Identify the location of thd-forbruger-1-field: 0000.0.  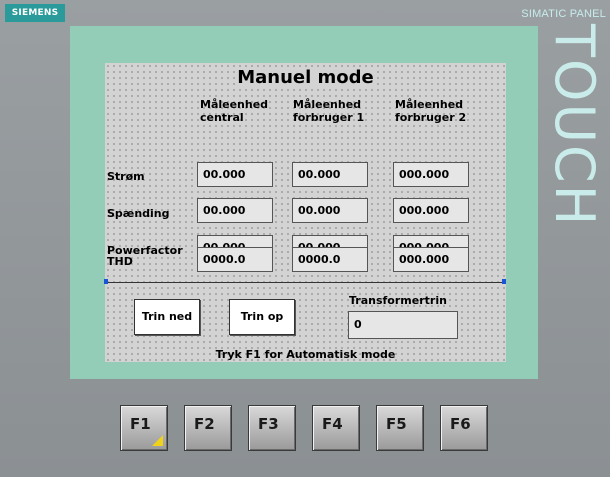
(330, 259).